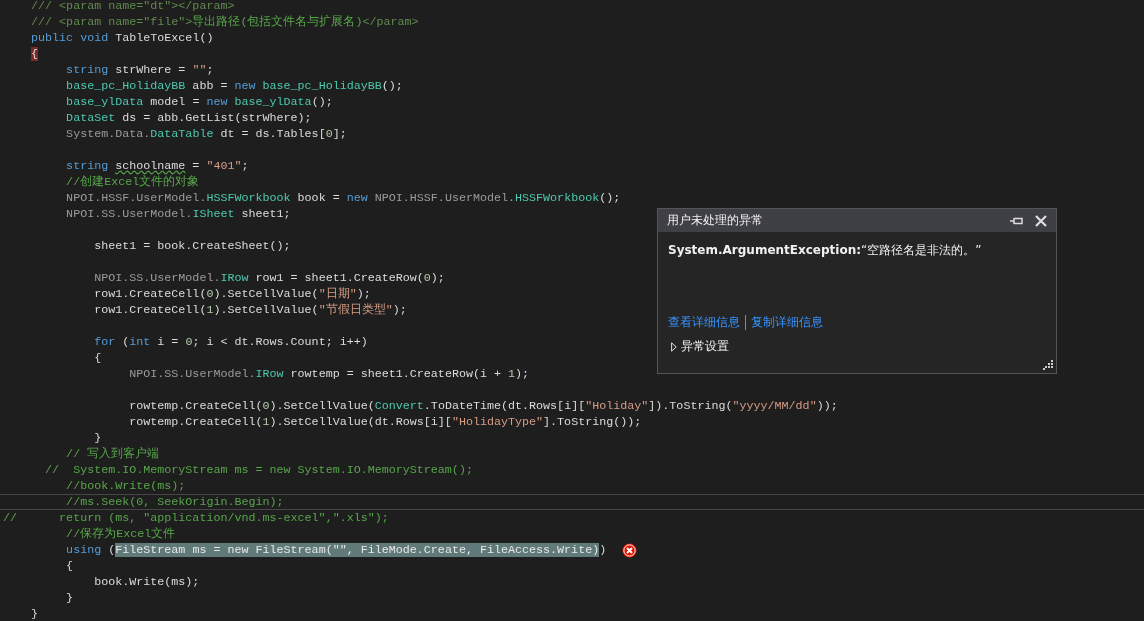  Describe the element at coordinates (230, 342) in the screenshot. I see `code-line: for (int i = 0; i < dt.Rows.Count; i++)` at that location.